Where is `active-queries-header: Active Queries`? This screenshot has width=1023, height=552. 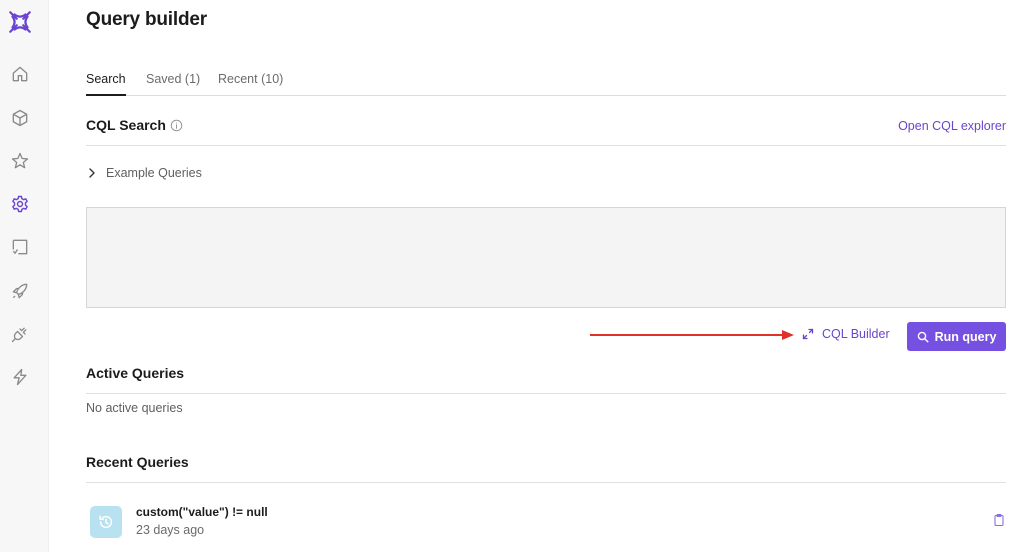
active-queries-header: Active Queries is located at coordinates (546, 379).